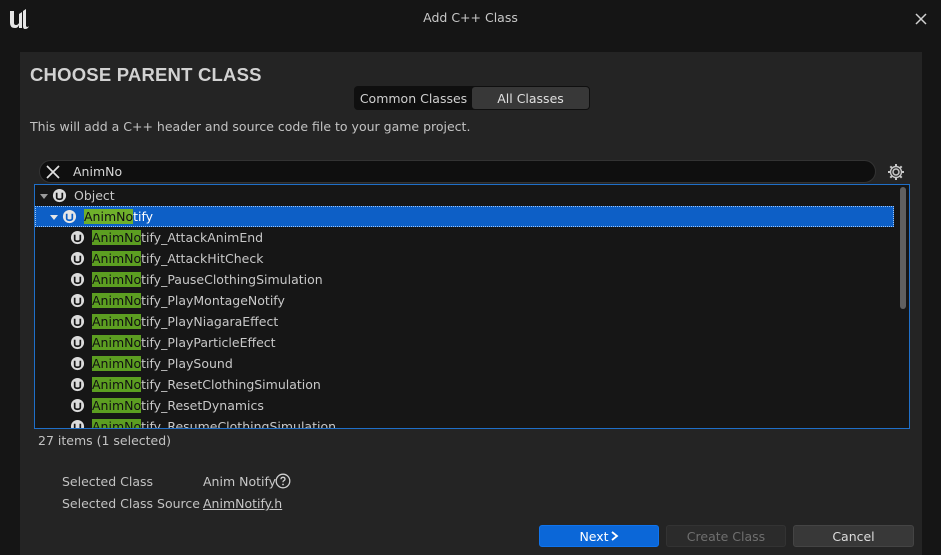 The width and height of the screenshot is (941, 555). What do you see at coordinates (615, 536) in the screenshot?
I see `chevron-right-icon` at bounding box center [615, 536].